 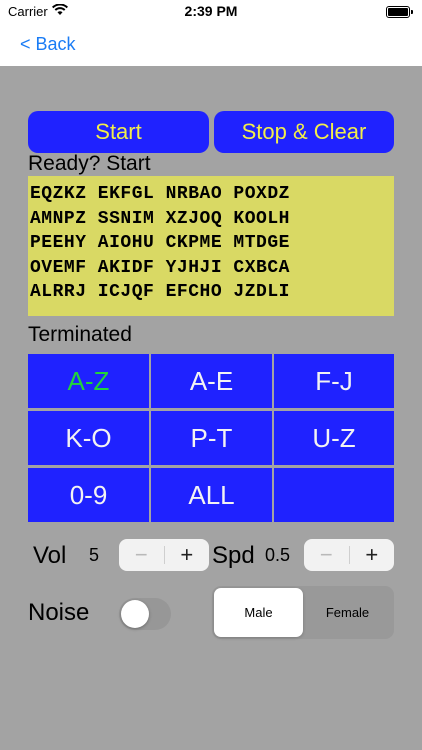 I want to click on group-button-f-j: F-J, so click(x=334, y=381).